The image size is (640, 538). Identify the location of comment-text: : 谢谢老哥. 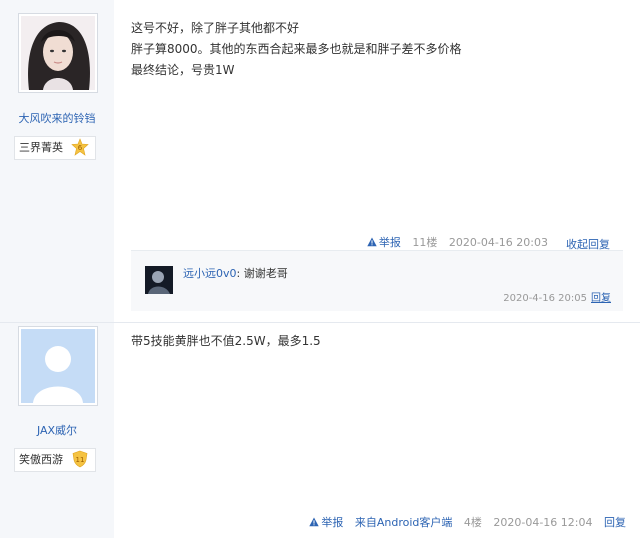
(262, 273).